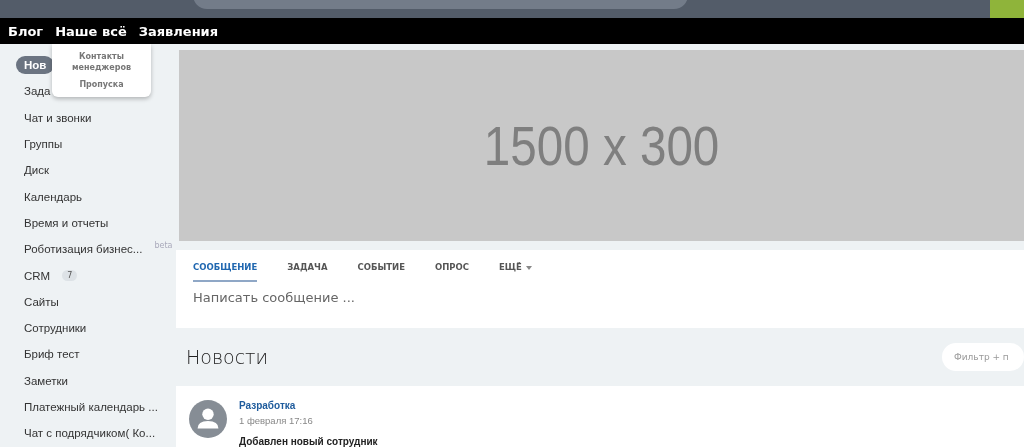 The width and height of the screenshot is (1024, 447). I want to click on sidebar-item: Нов, so click(35, 65).